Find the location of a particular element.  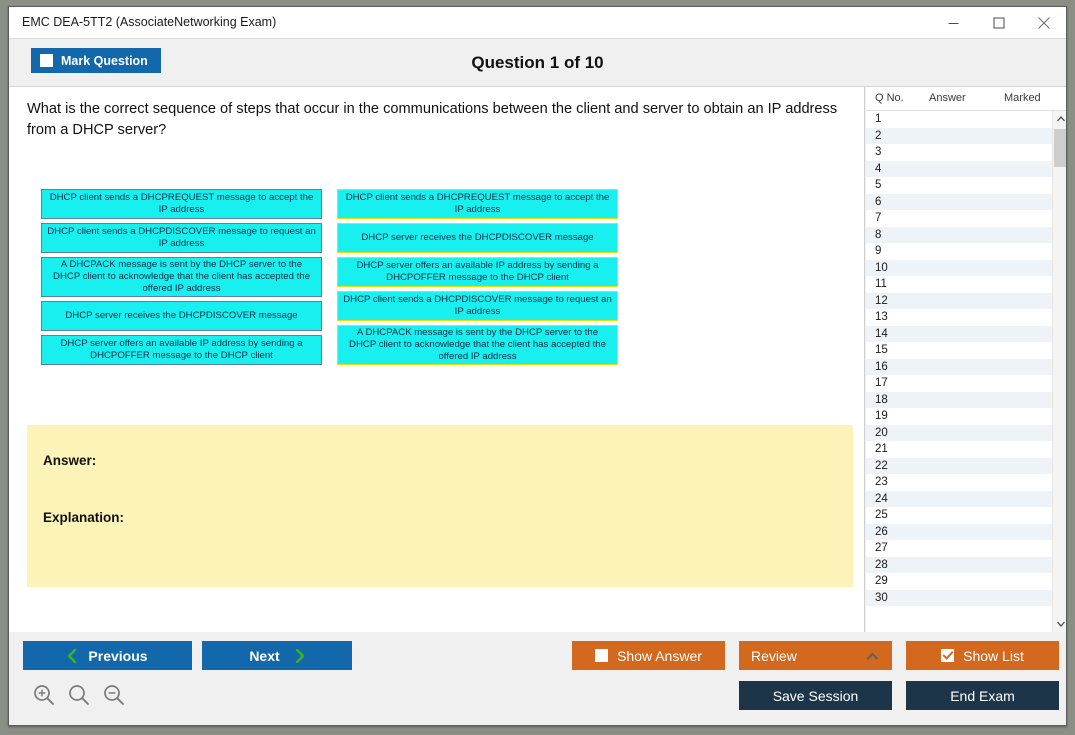

maximize-icon is located at coordinates (998, 22).